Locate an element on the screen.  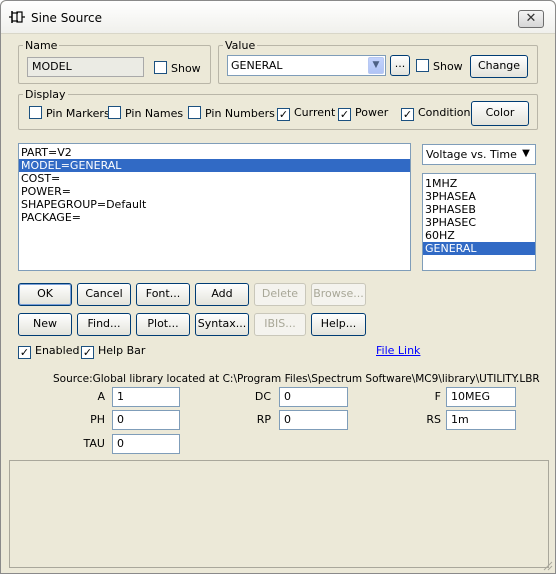
display-group-legend: Display is located at coordinates (45, 94).